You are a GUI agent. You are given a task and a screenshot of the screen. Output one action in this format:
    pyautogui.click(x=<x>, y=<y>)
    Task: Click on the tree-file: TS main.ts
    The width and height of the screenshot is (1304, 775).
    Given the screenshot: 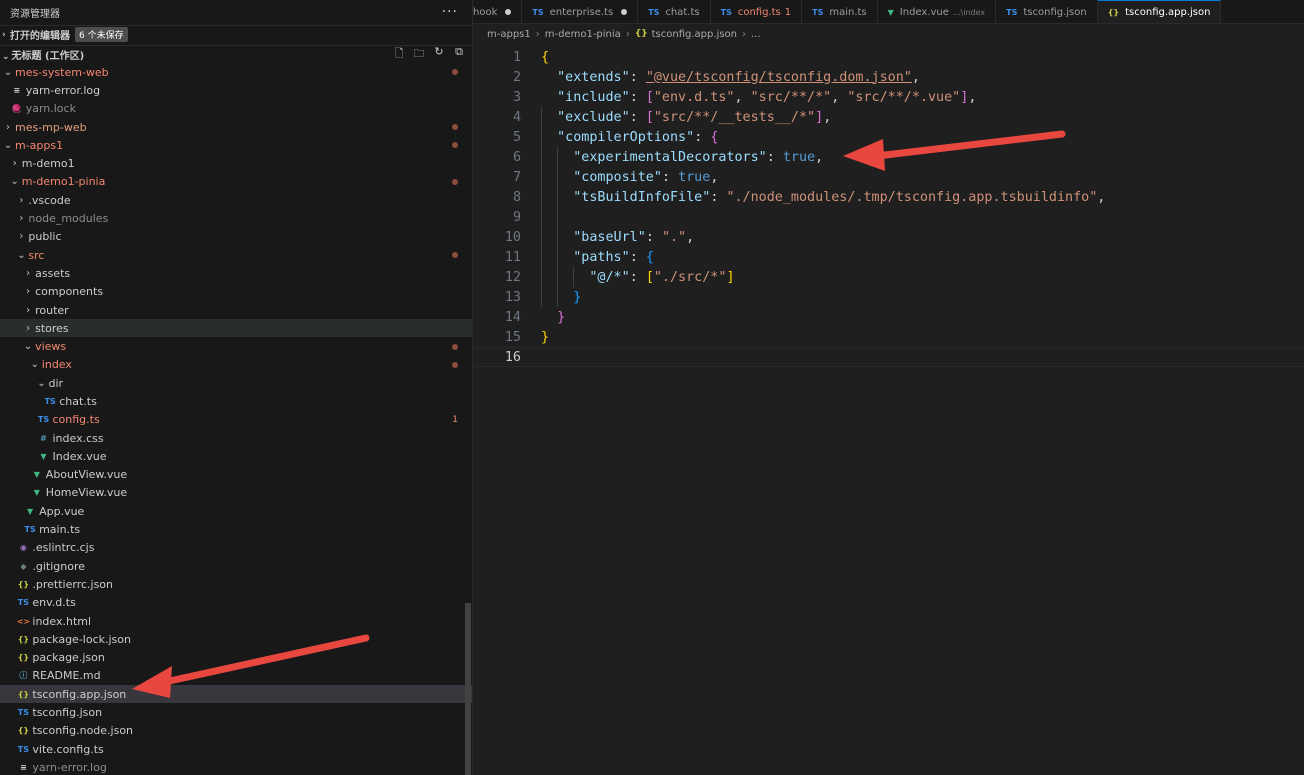 What is the action you would take?
    pyautogui.click(x=236, y=529)
    